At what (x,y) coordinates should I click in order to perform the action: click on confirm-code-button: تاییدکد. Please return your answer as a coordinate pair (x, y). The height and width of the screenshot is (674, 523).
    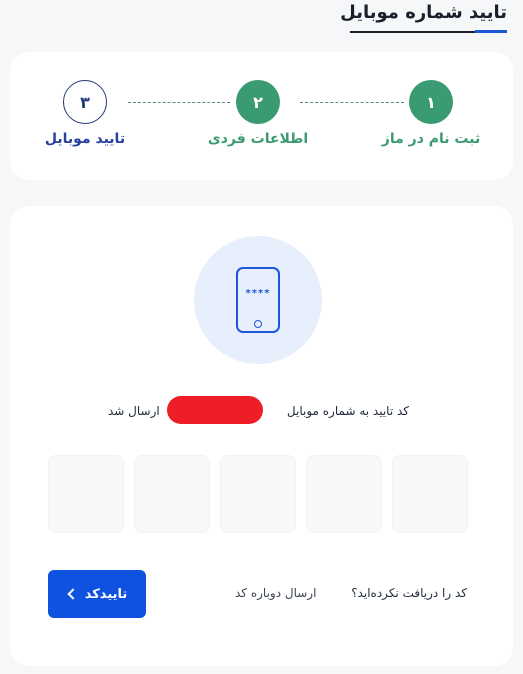
    Looking at the image, I should click on (97, 594).